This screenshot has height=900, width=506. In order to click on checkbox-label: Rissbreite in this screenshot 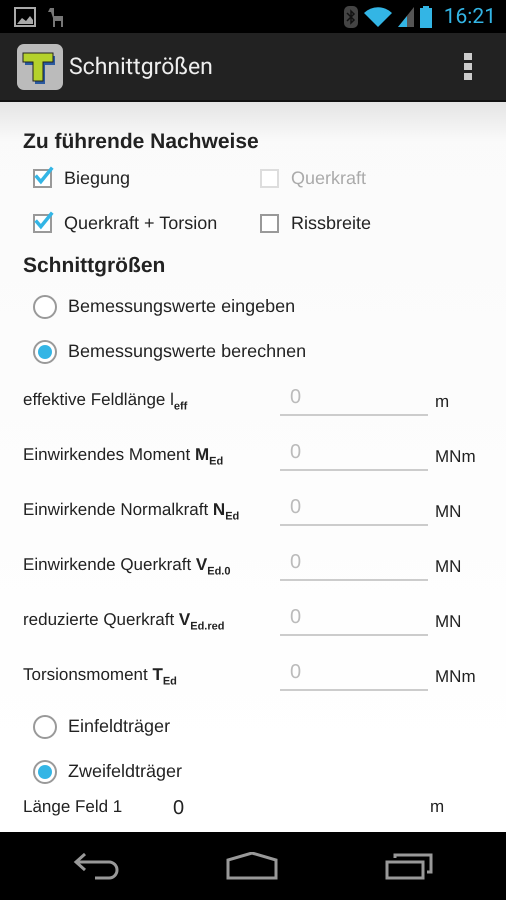, I will do `click(331, 223)`.